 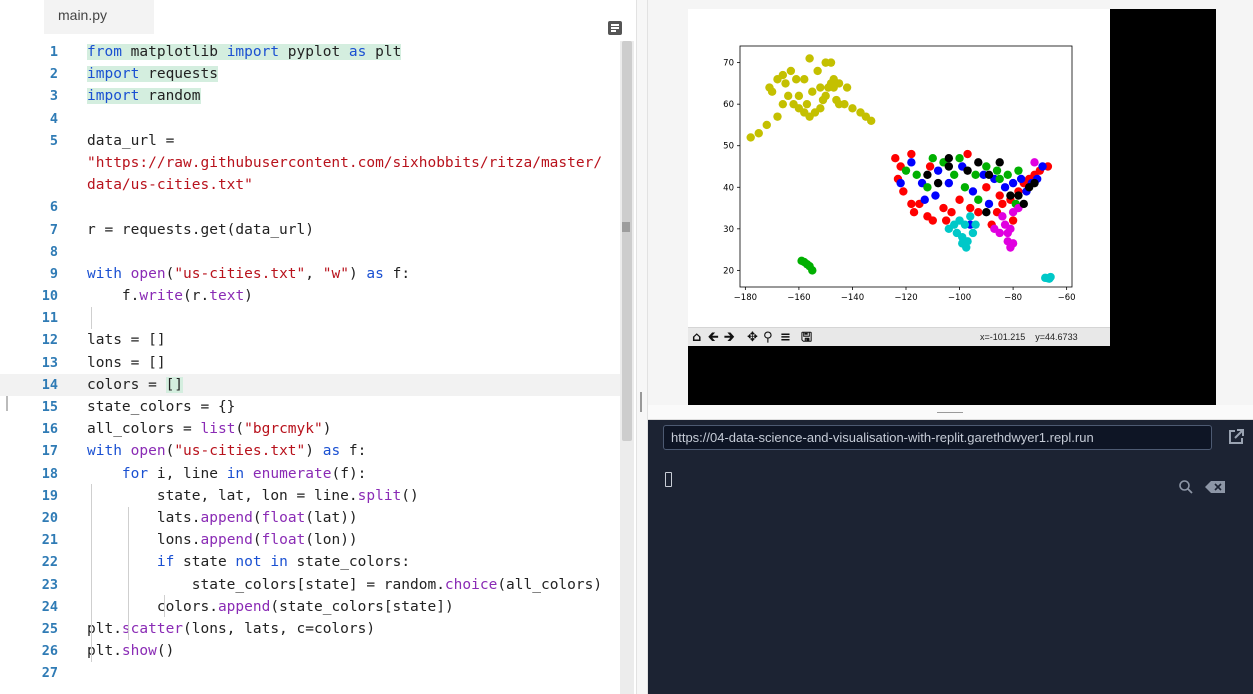 I want to click on back-arrow-icon: 🡰, so click(x=713, y=337).